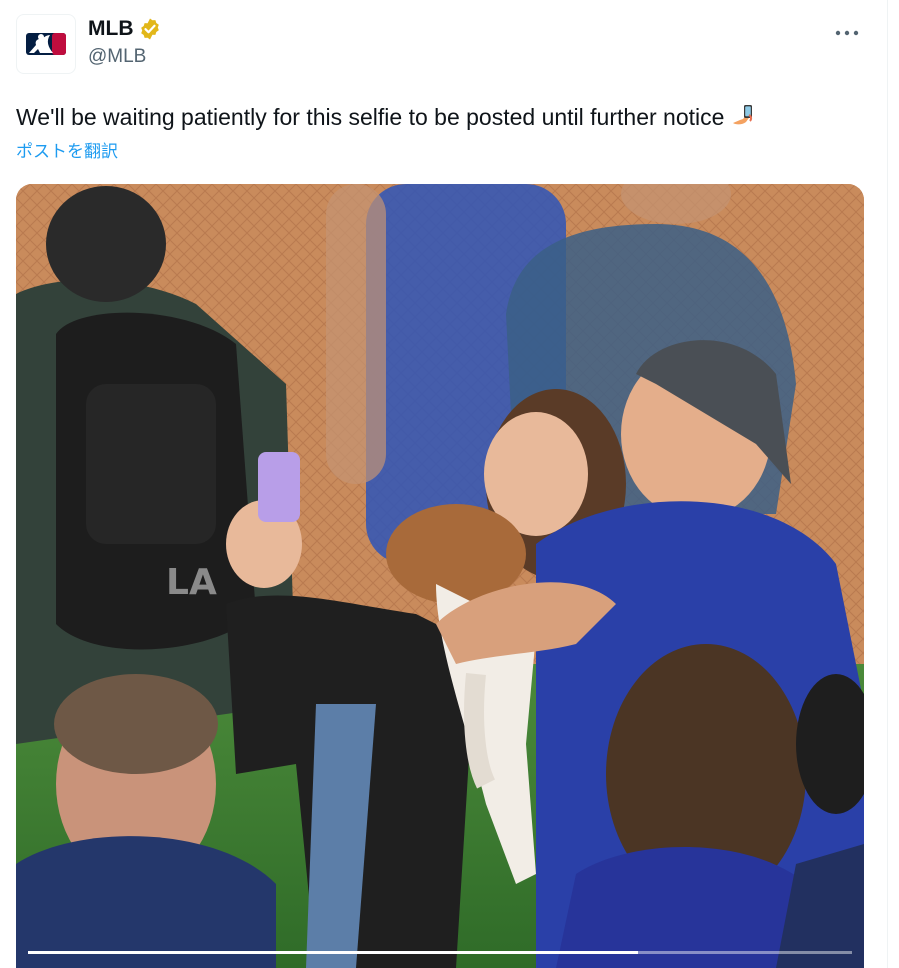  I want to click on video-progress-fill, so click(333, 952).